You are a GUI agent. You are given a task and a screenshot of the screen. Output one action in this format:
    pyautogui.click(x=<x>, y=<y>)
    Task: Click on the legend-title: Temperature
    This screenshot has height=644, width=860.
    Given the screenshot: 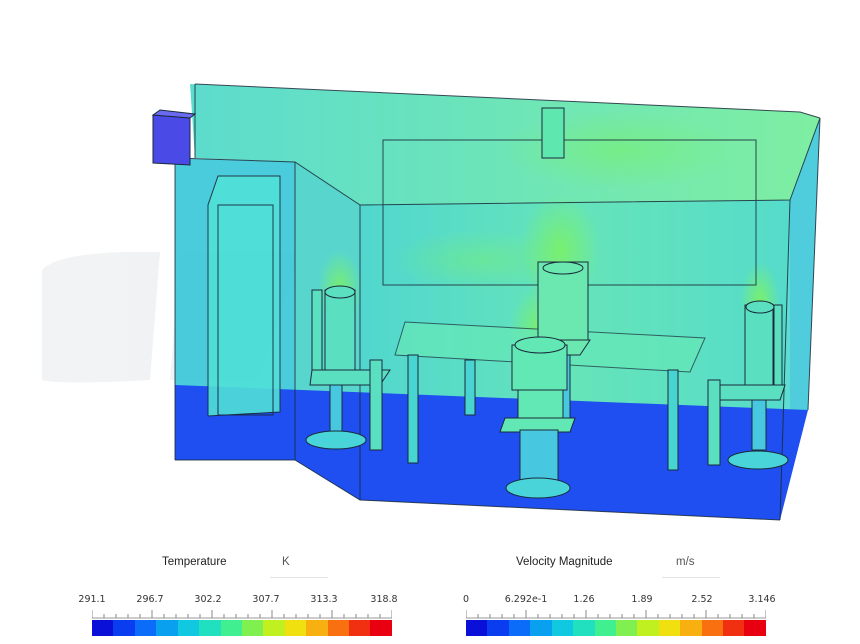 What is the action you would take?
    pyautogui.click(x=194, y=562)
    